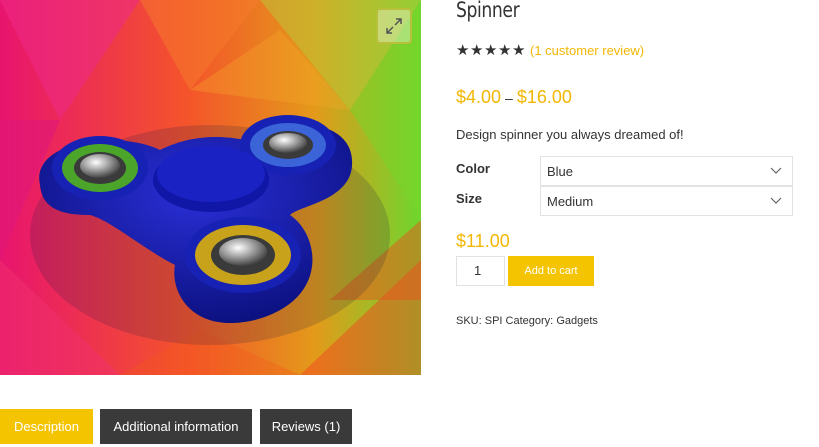 This screenshot has height=447, width=819. Describe the element at coordinates (469, 321) in the screenshot. I see `sku-label: SKU:` at that location.